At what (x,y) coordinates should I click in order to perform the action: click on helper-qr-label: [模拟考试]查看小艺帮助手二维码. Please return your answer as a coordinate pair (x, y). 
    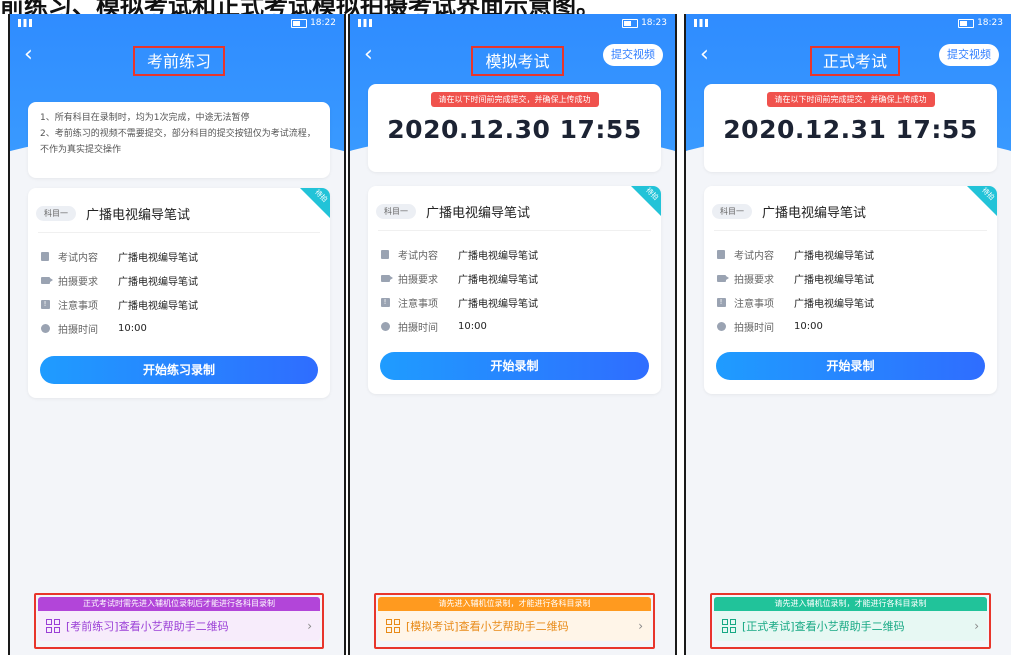
    Looking at the image, I should click on (487, 626).